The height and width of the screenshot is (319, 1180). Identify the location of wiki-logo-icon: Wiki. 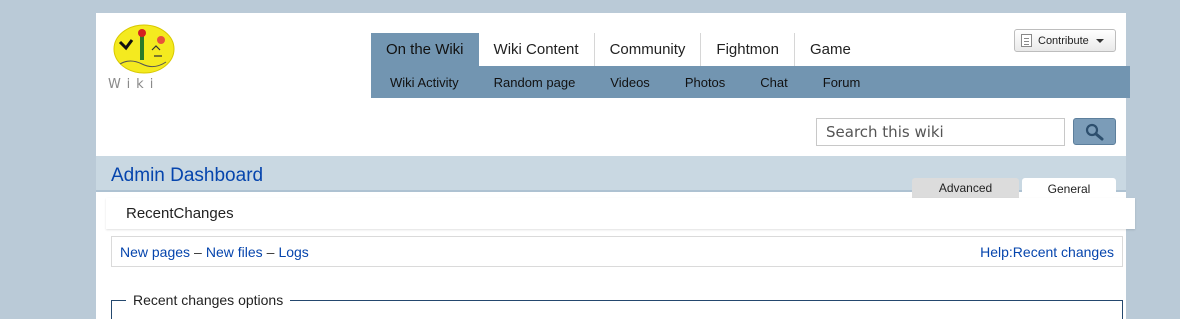
(141, 58).